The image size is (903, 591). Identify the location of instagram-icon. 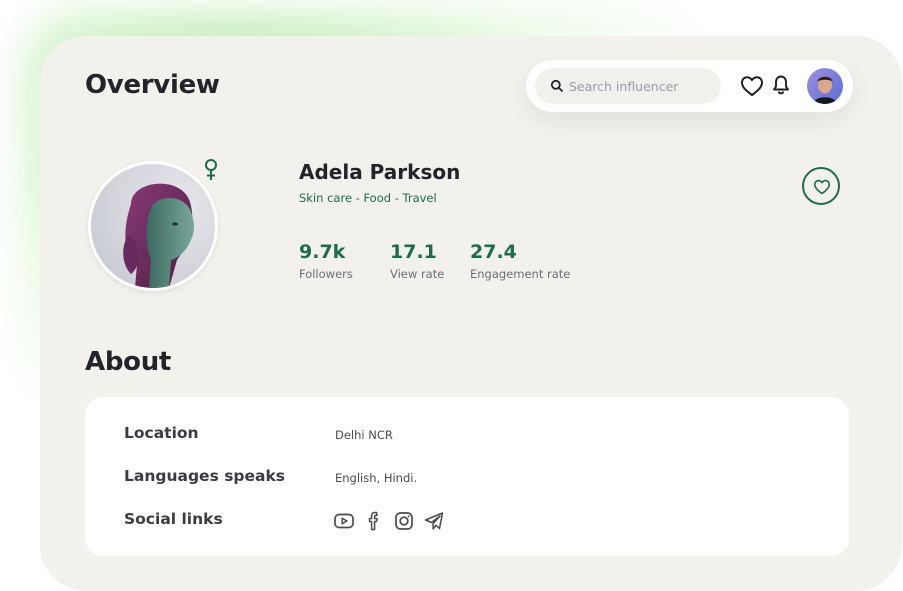
(404, 521).